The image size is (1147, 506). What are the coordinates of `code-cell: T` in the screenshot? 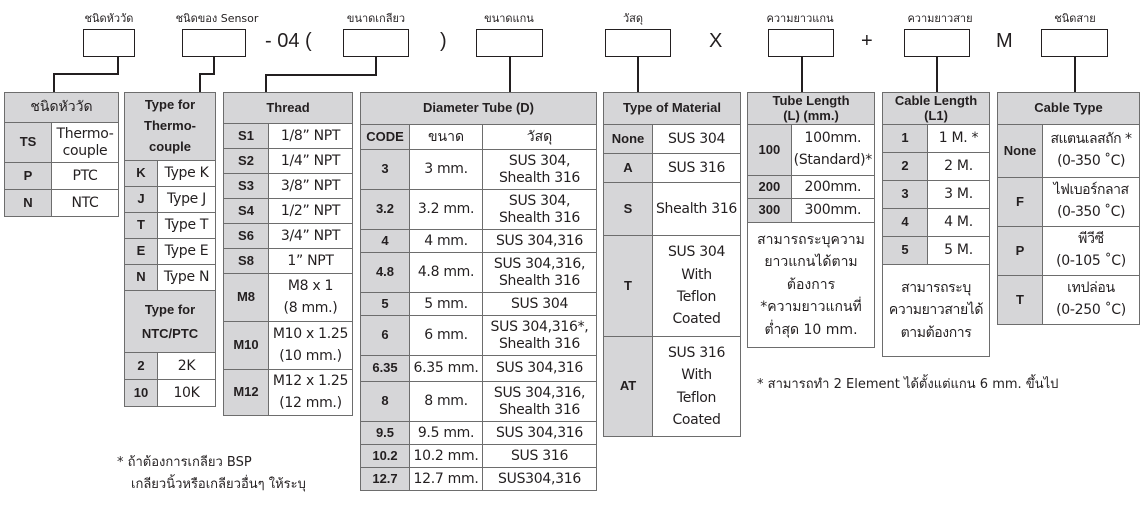 It's located at (628, 286).